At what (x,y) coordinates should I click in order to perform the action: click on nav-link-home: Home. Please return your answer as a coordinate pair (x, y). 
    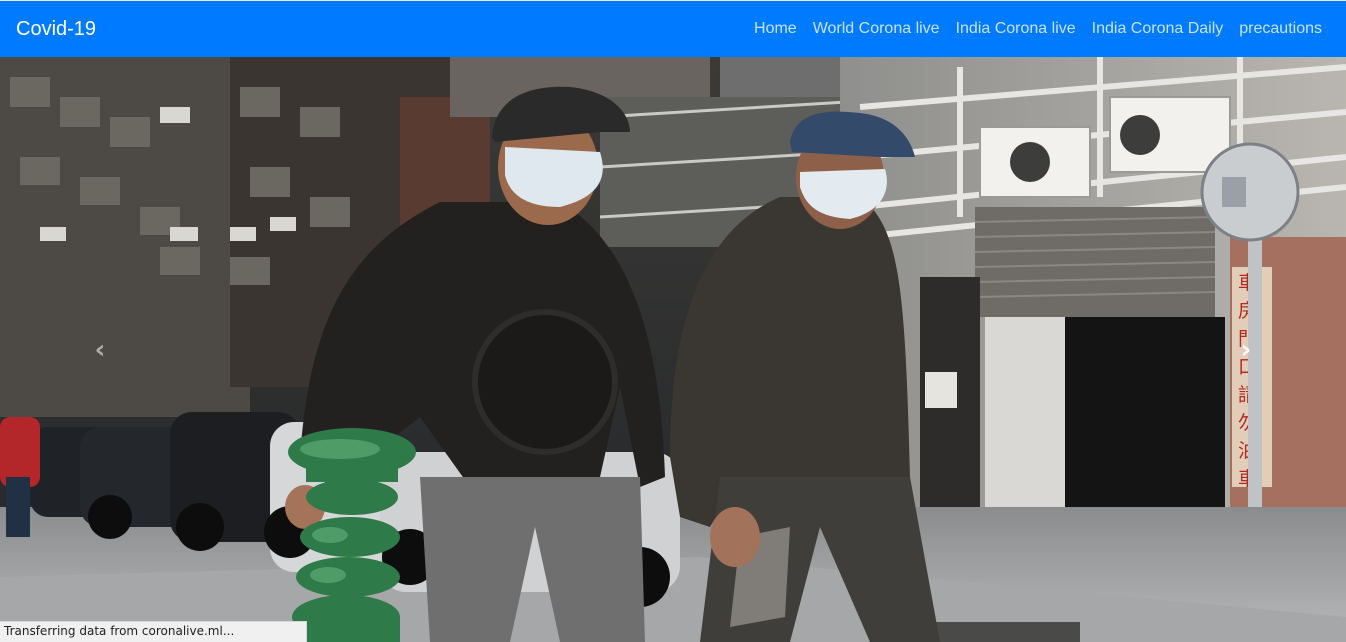
    Looking at the image, I should click on (775, 29).